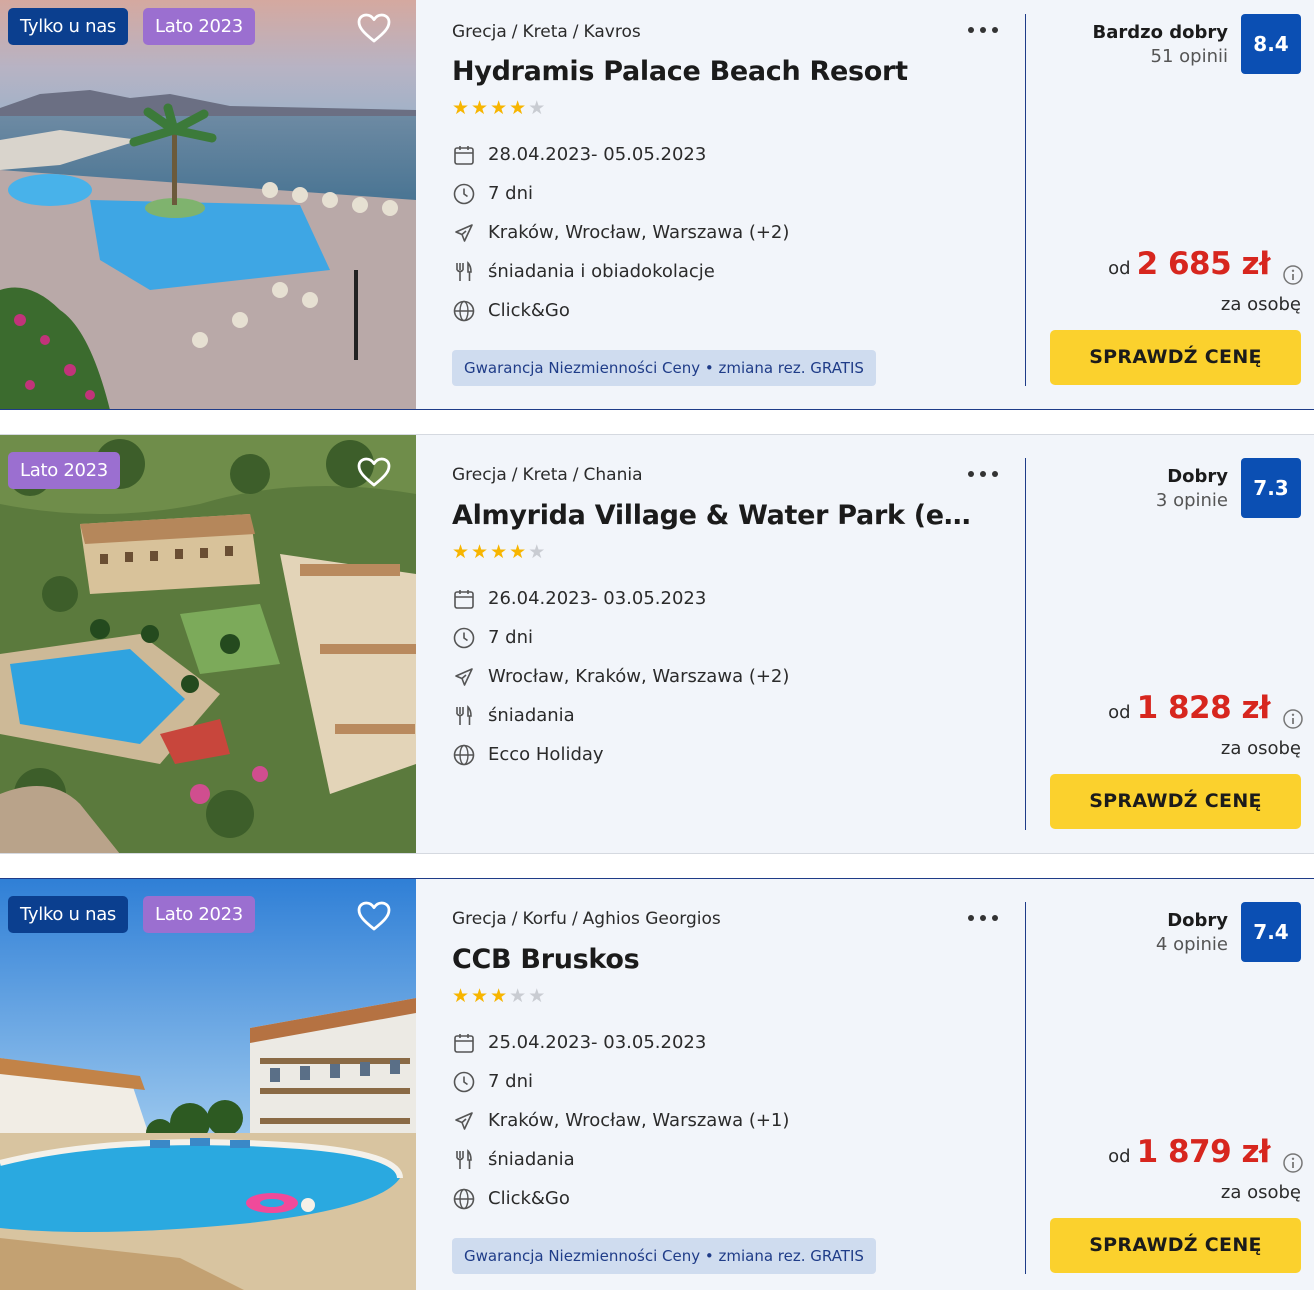 This screenshot has height=1290, width=1314. Describe the element at coordinates (597, 1042) in the screenshot. I see `dates-text: 25.04.2023- 03.05.2023` at that location.